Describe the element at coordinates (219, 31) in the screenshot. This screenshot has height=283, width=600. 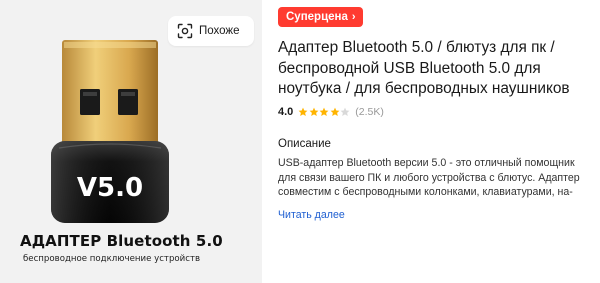
I see `similar-label: Похоже` at that location.